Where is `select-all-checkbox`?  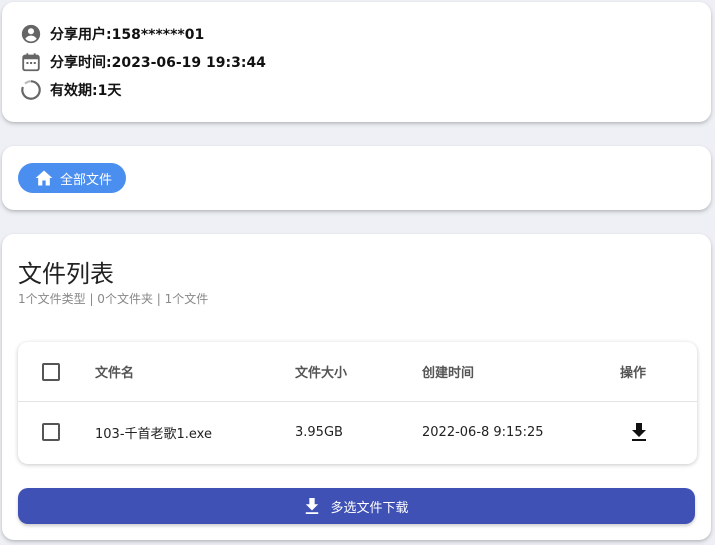
select-all-checkbox is located at coordinates (51, 371).